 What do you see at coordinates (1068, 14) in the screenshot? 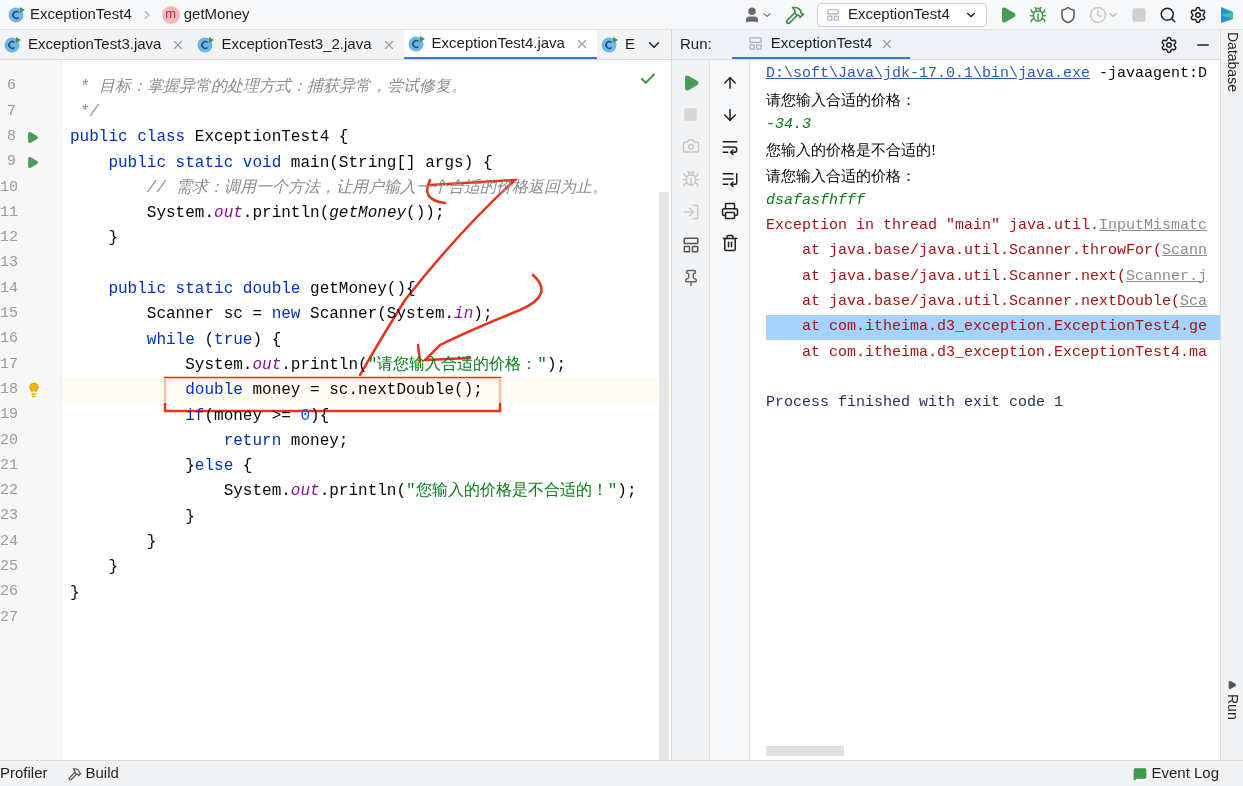
I see `coverage-icon` at bounding box center [1068, 14].